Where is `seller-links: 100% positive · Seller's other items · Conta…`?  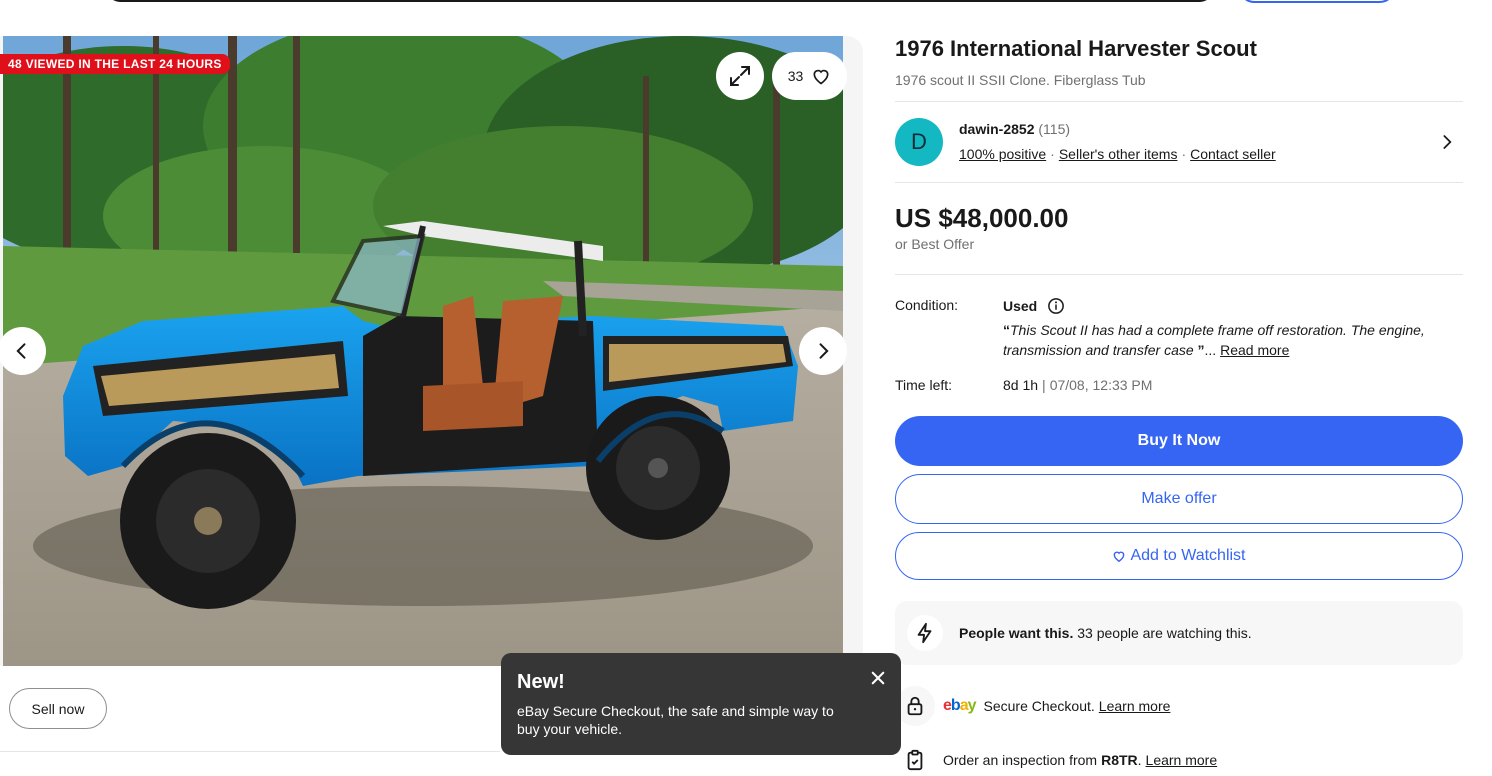
seller-links: 100% positive · Seller's other items · Conta… is located at coordinates (1117, 154).